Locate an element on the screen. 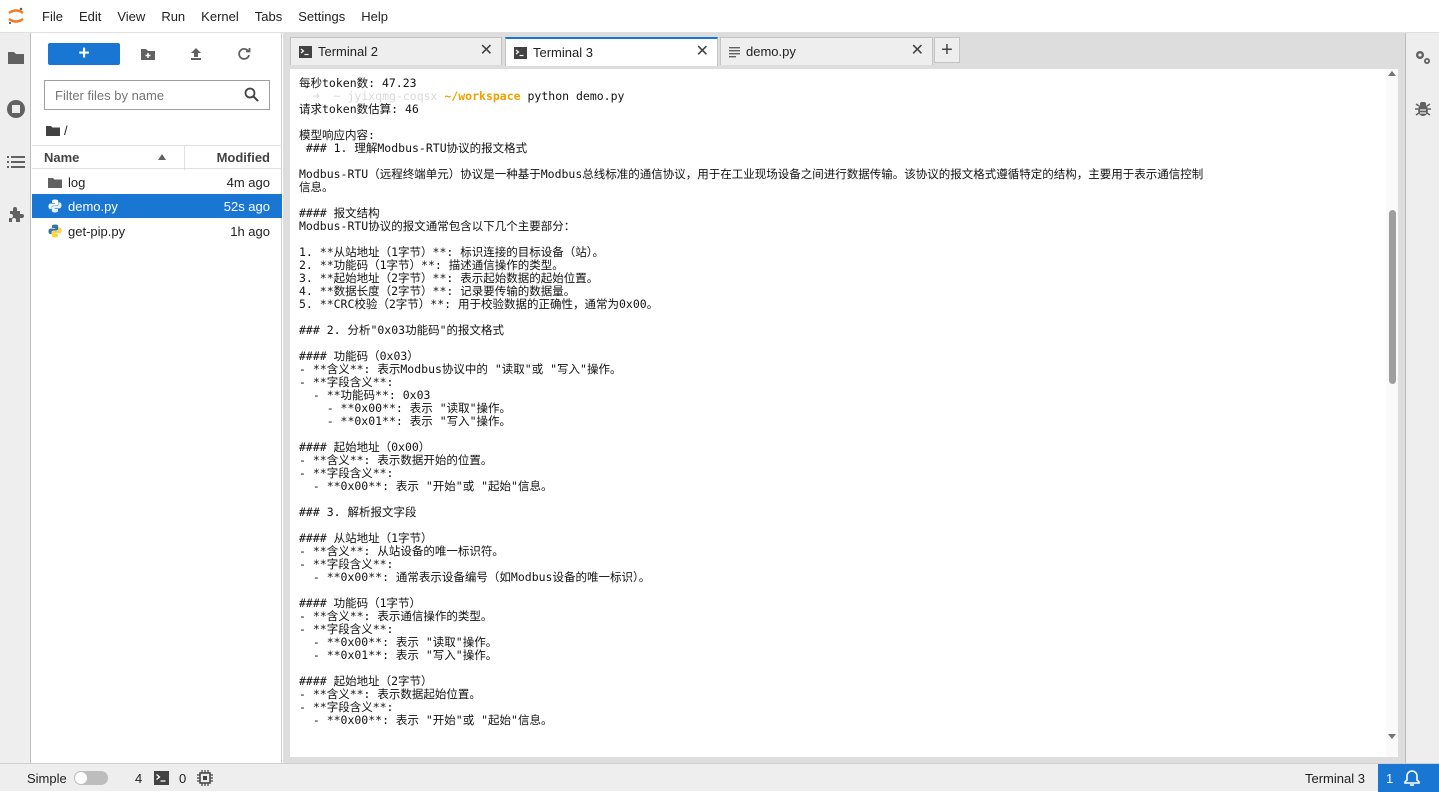  debugger-bug-icon is located at coordinates (1422, 109).